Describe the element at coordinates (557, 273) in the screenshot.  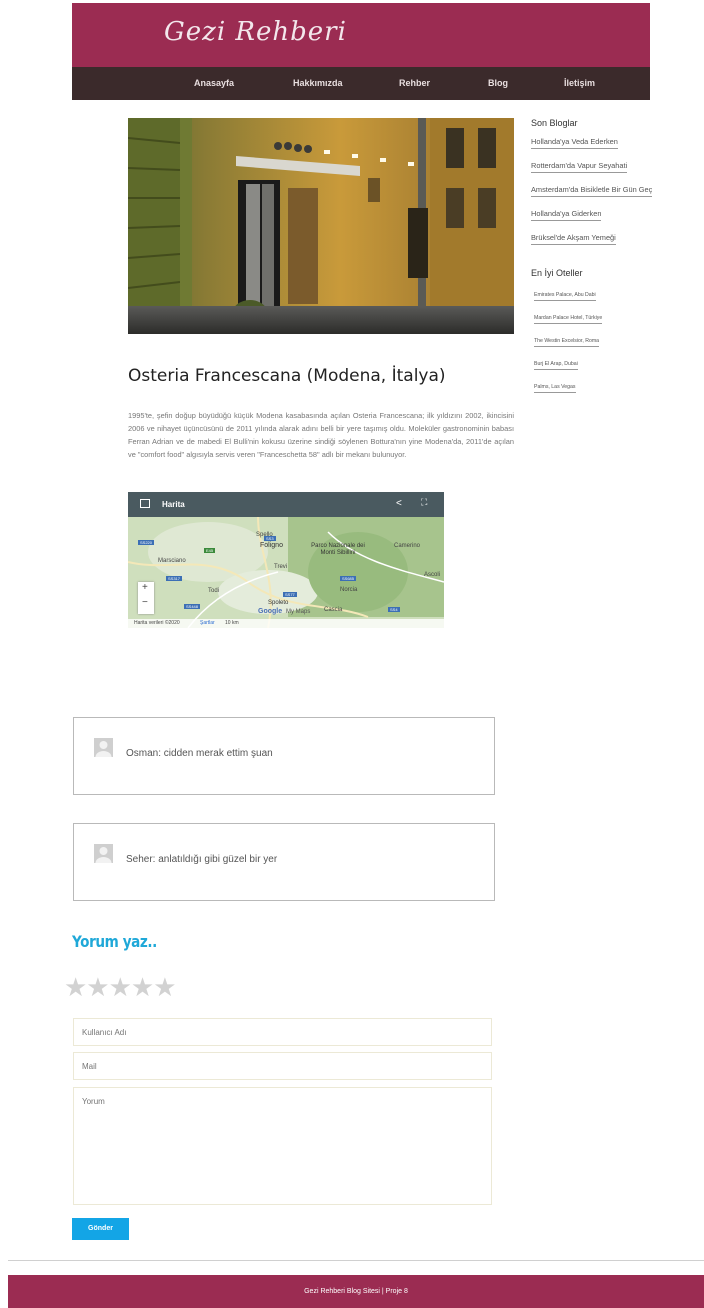
I see `best-hotels-title: En İyi Oteller` at that location.